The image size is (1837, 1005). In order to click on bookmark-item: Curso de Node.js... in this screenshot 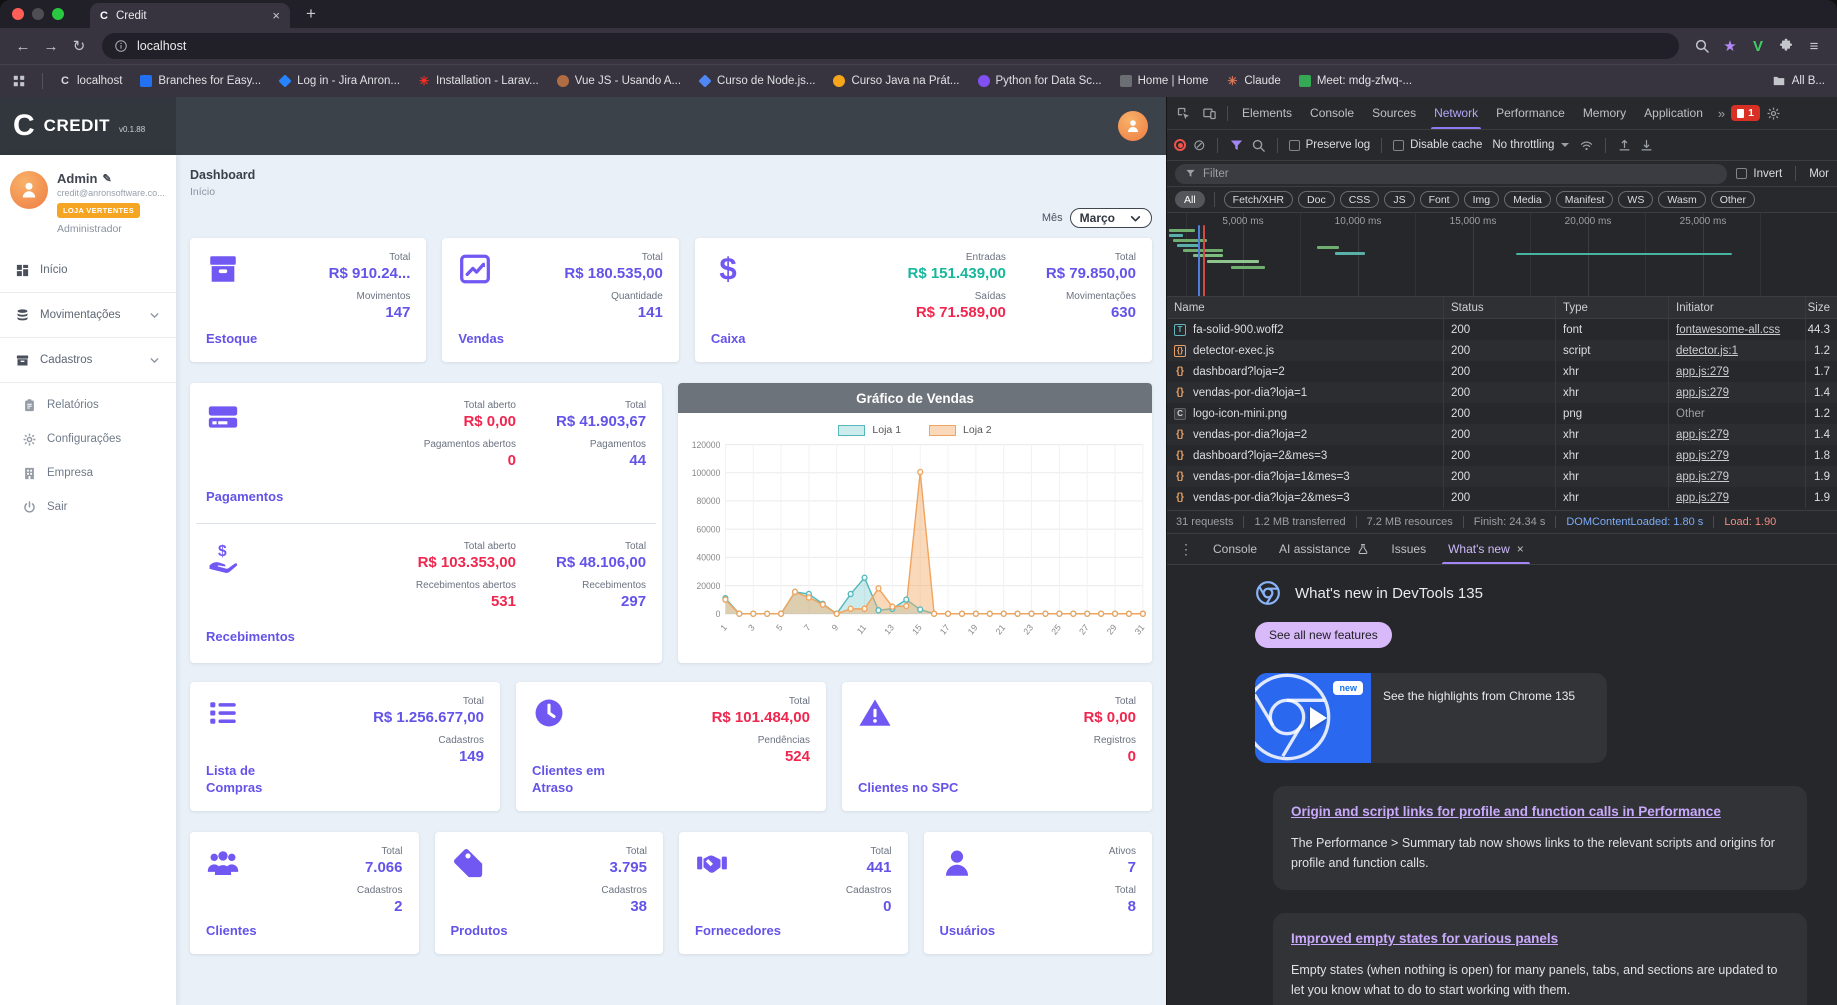, I will do `click(756, 81)`.